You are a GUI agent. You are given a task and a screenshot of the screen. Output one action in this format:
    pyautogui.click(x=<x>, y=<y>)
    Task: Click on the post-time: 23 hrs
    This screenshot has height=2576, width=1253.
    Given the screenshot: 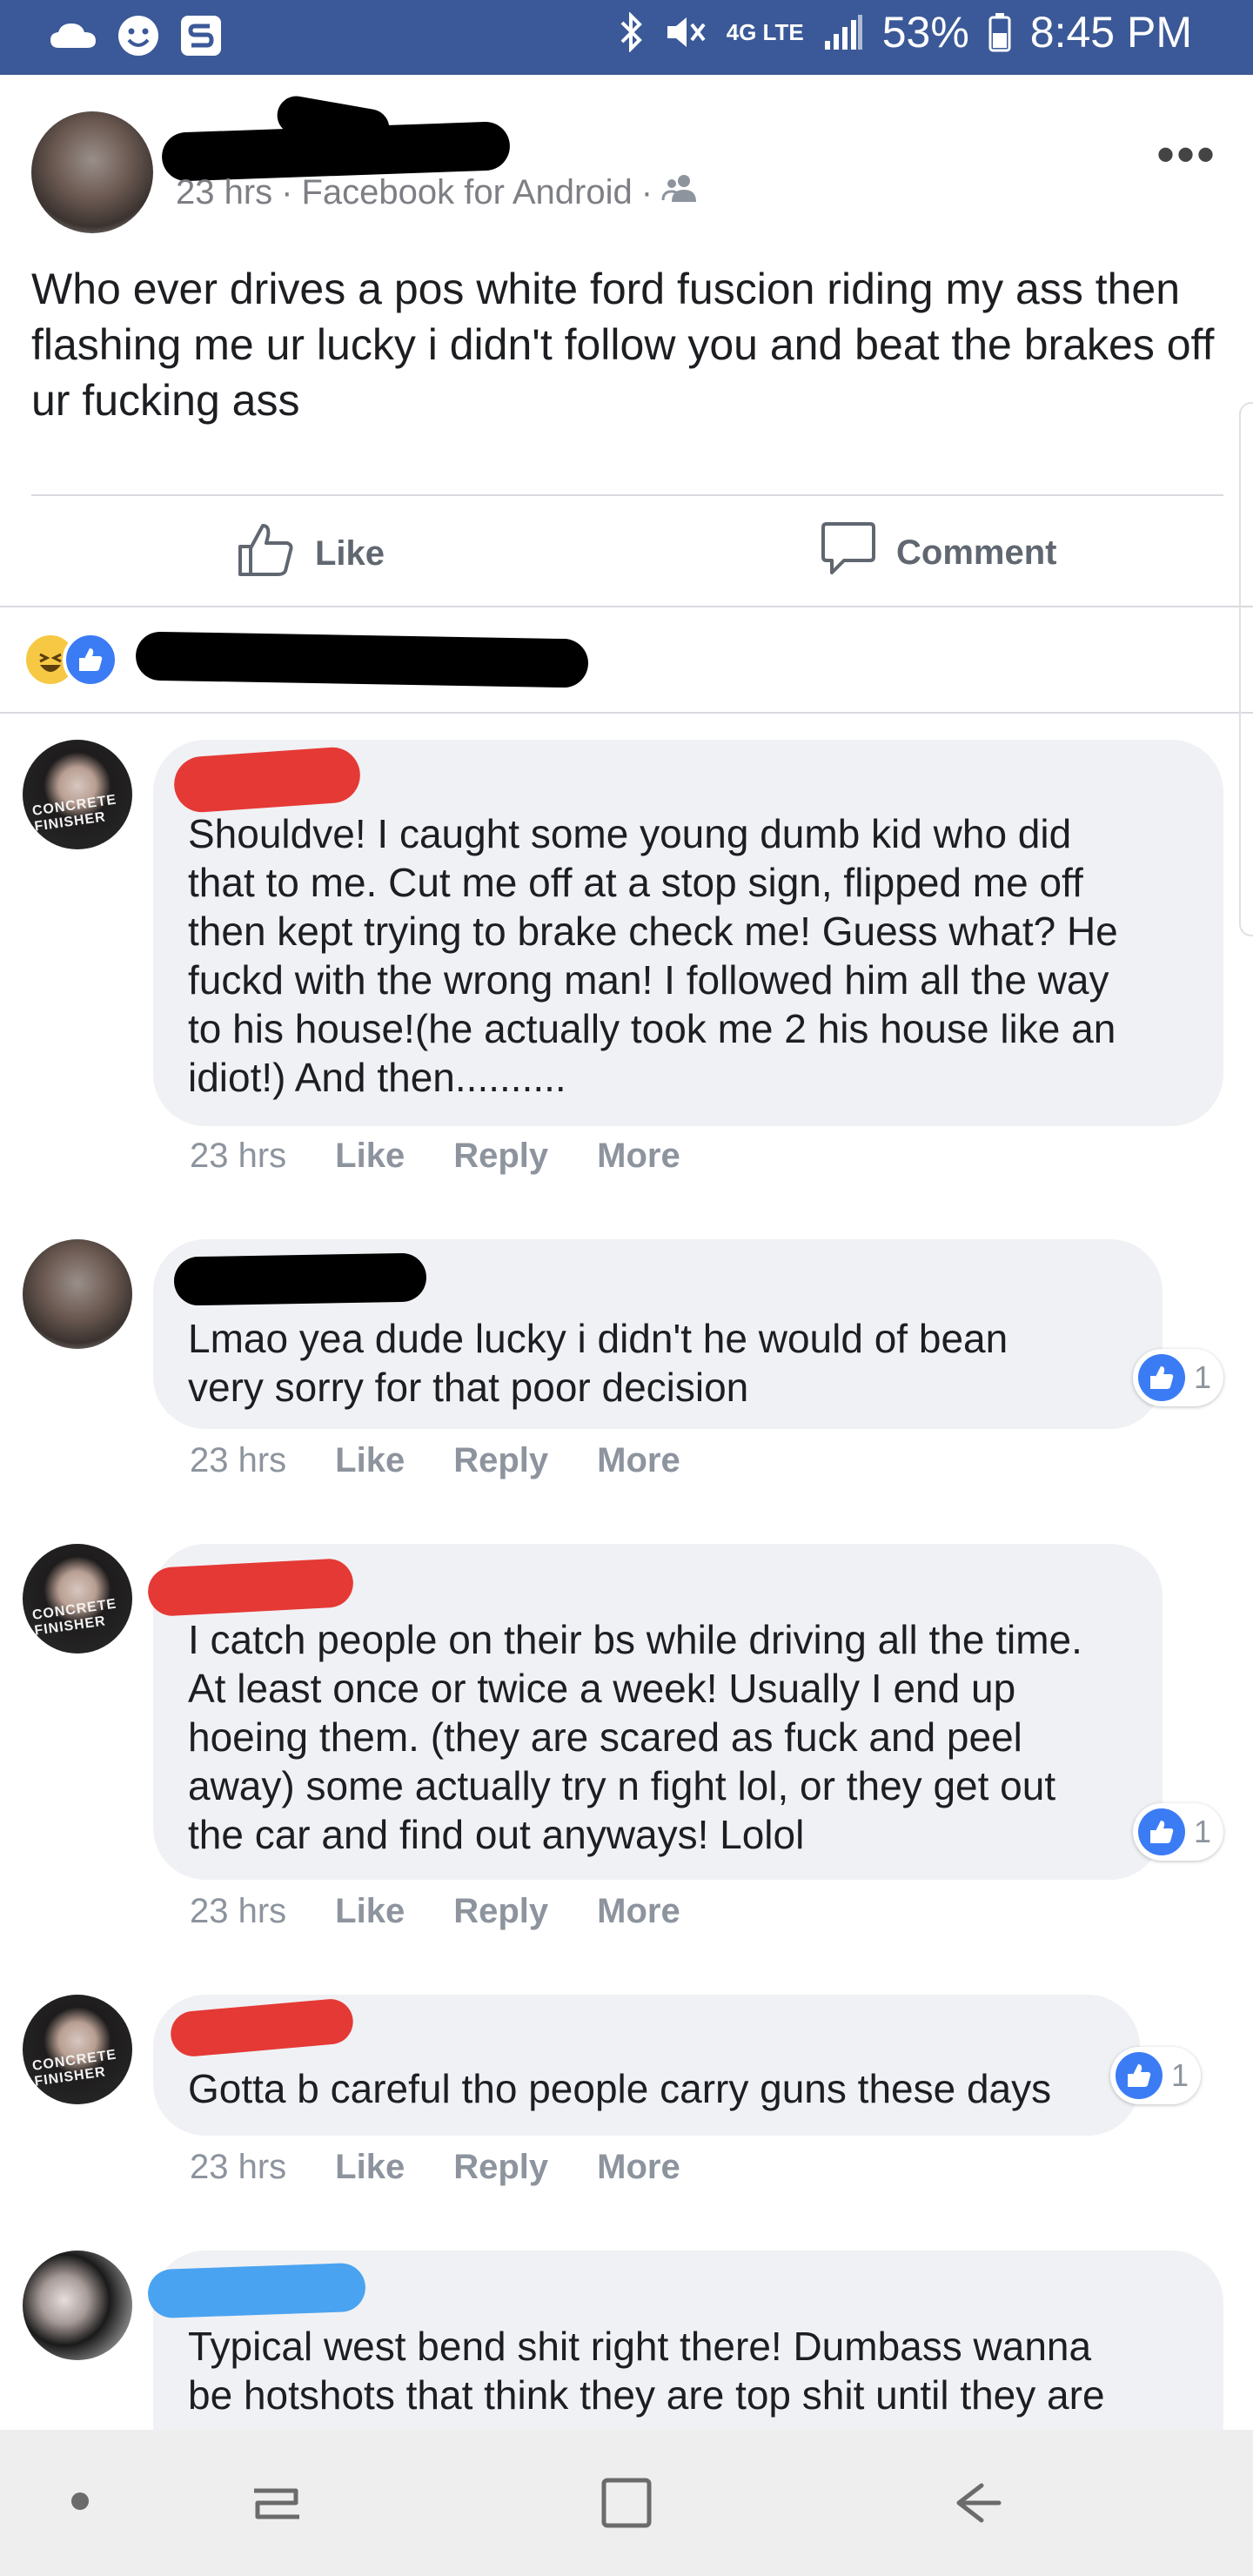 What is the action you would take?
    pyautogui.click(x=224, y=192)
    